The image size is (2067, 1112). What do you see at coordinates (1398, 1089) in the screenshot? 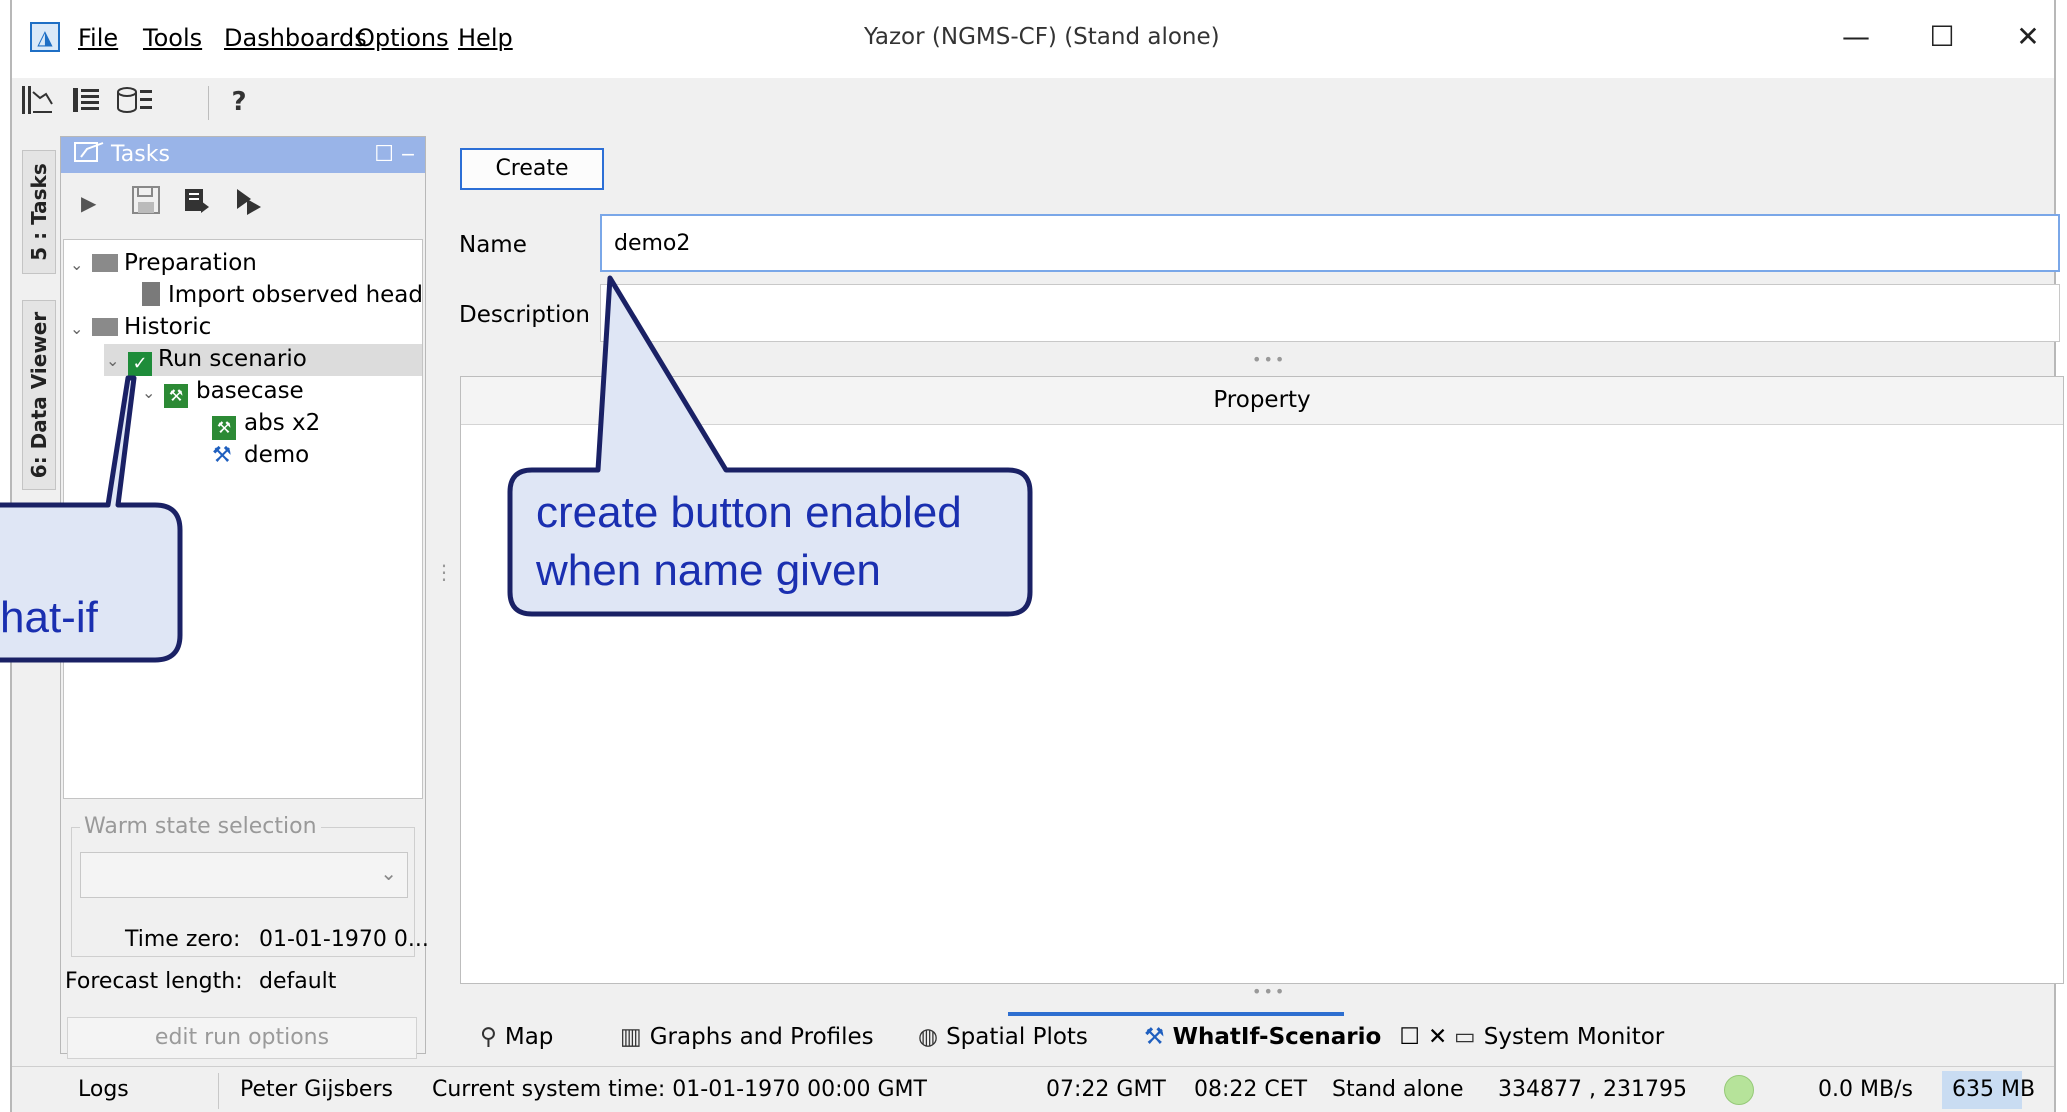
I see `status-mode: Stand alone` at bounding box center [1398, 1089].